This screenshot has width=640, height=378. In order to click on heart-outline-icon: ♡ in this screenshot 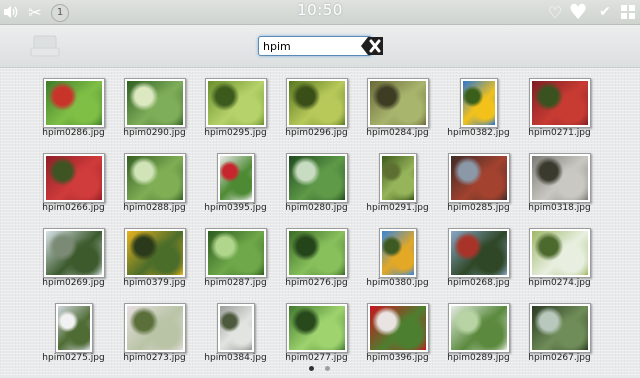, I will do `click(555, 12)`.